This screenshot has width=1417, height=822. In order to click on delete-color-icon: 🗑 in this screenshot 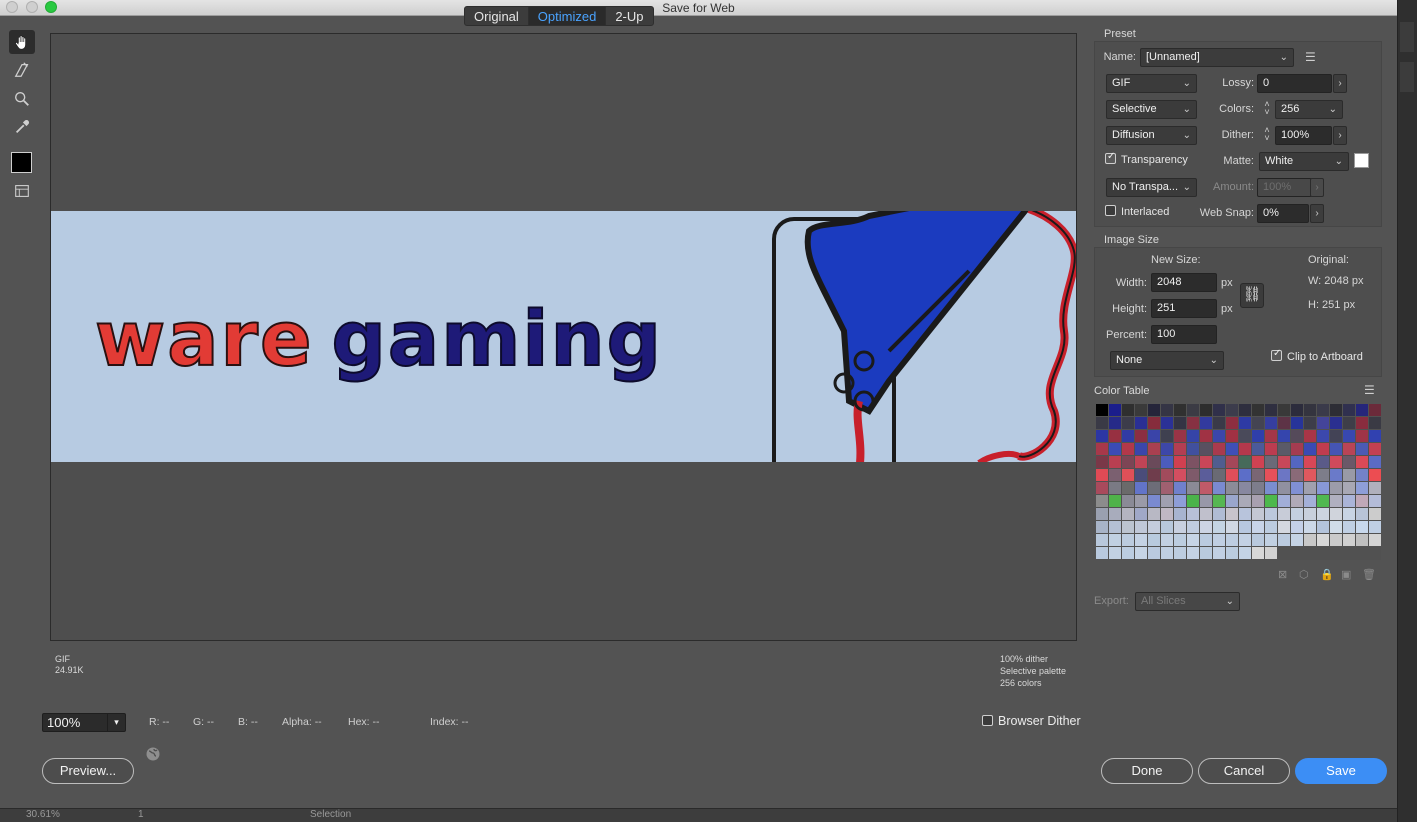, I will do `click(1369, 574)`.